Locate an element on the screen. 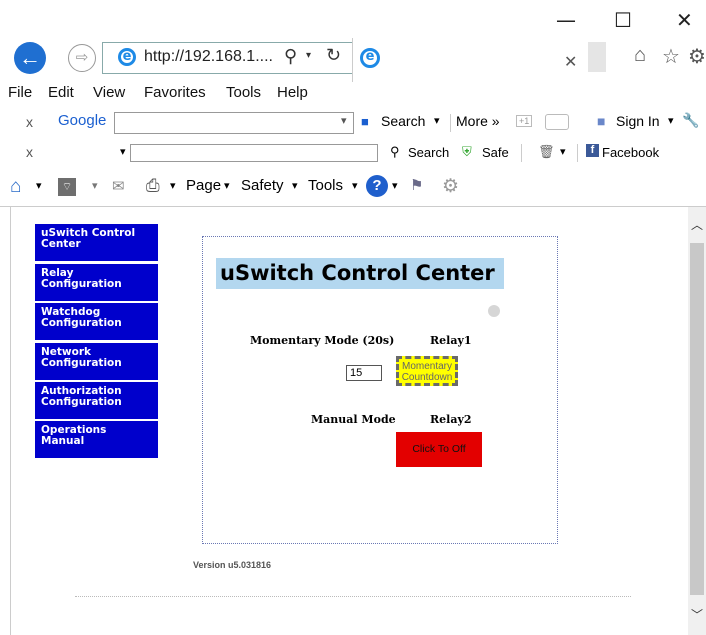 The height and width of the screenshot is (635, 706). trash-icon: 🗑 is located at coordinates (546, 152).